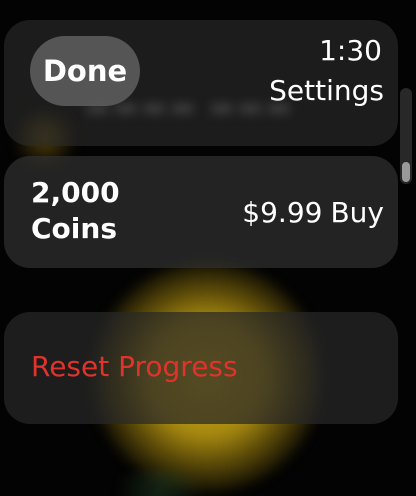  I want to click on scrollbar, so click(406, 136).